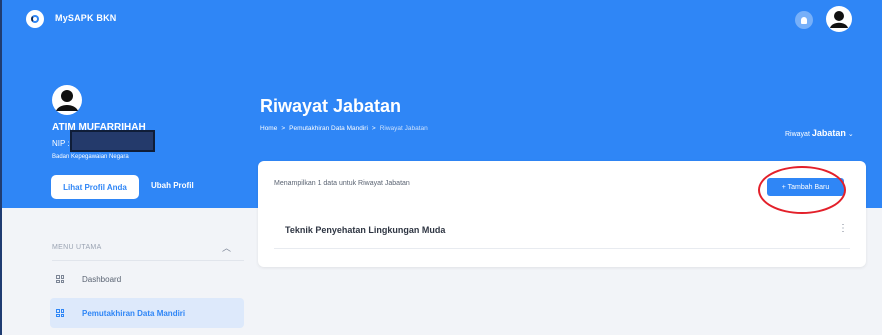  I want to click on bell-icon, so click(804, 20).